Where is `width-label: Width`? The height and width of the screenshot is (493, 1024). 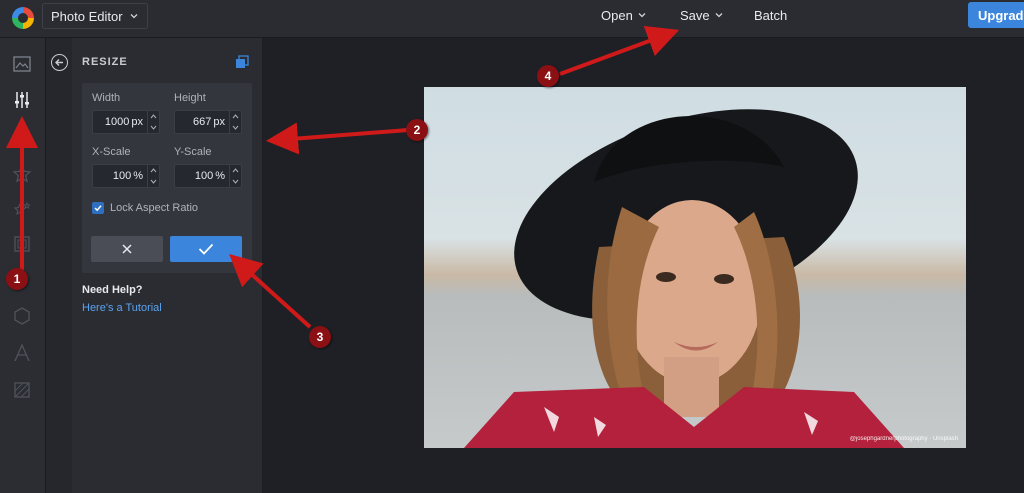 width-label: Width is located at coordinates (106, 98).